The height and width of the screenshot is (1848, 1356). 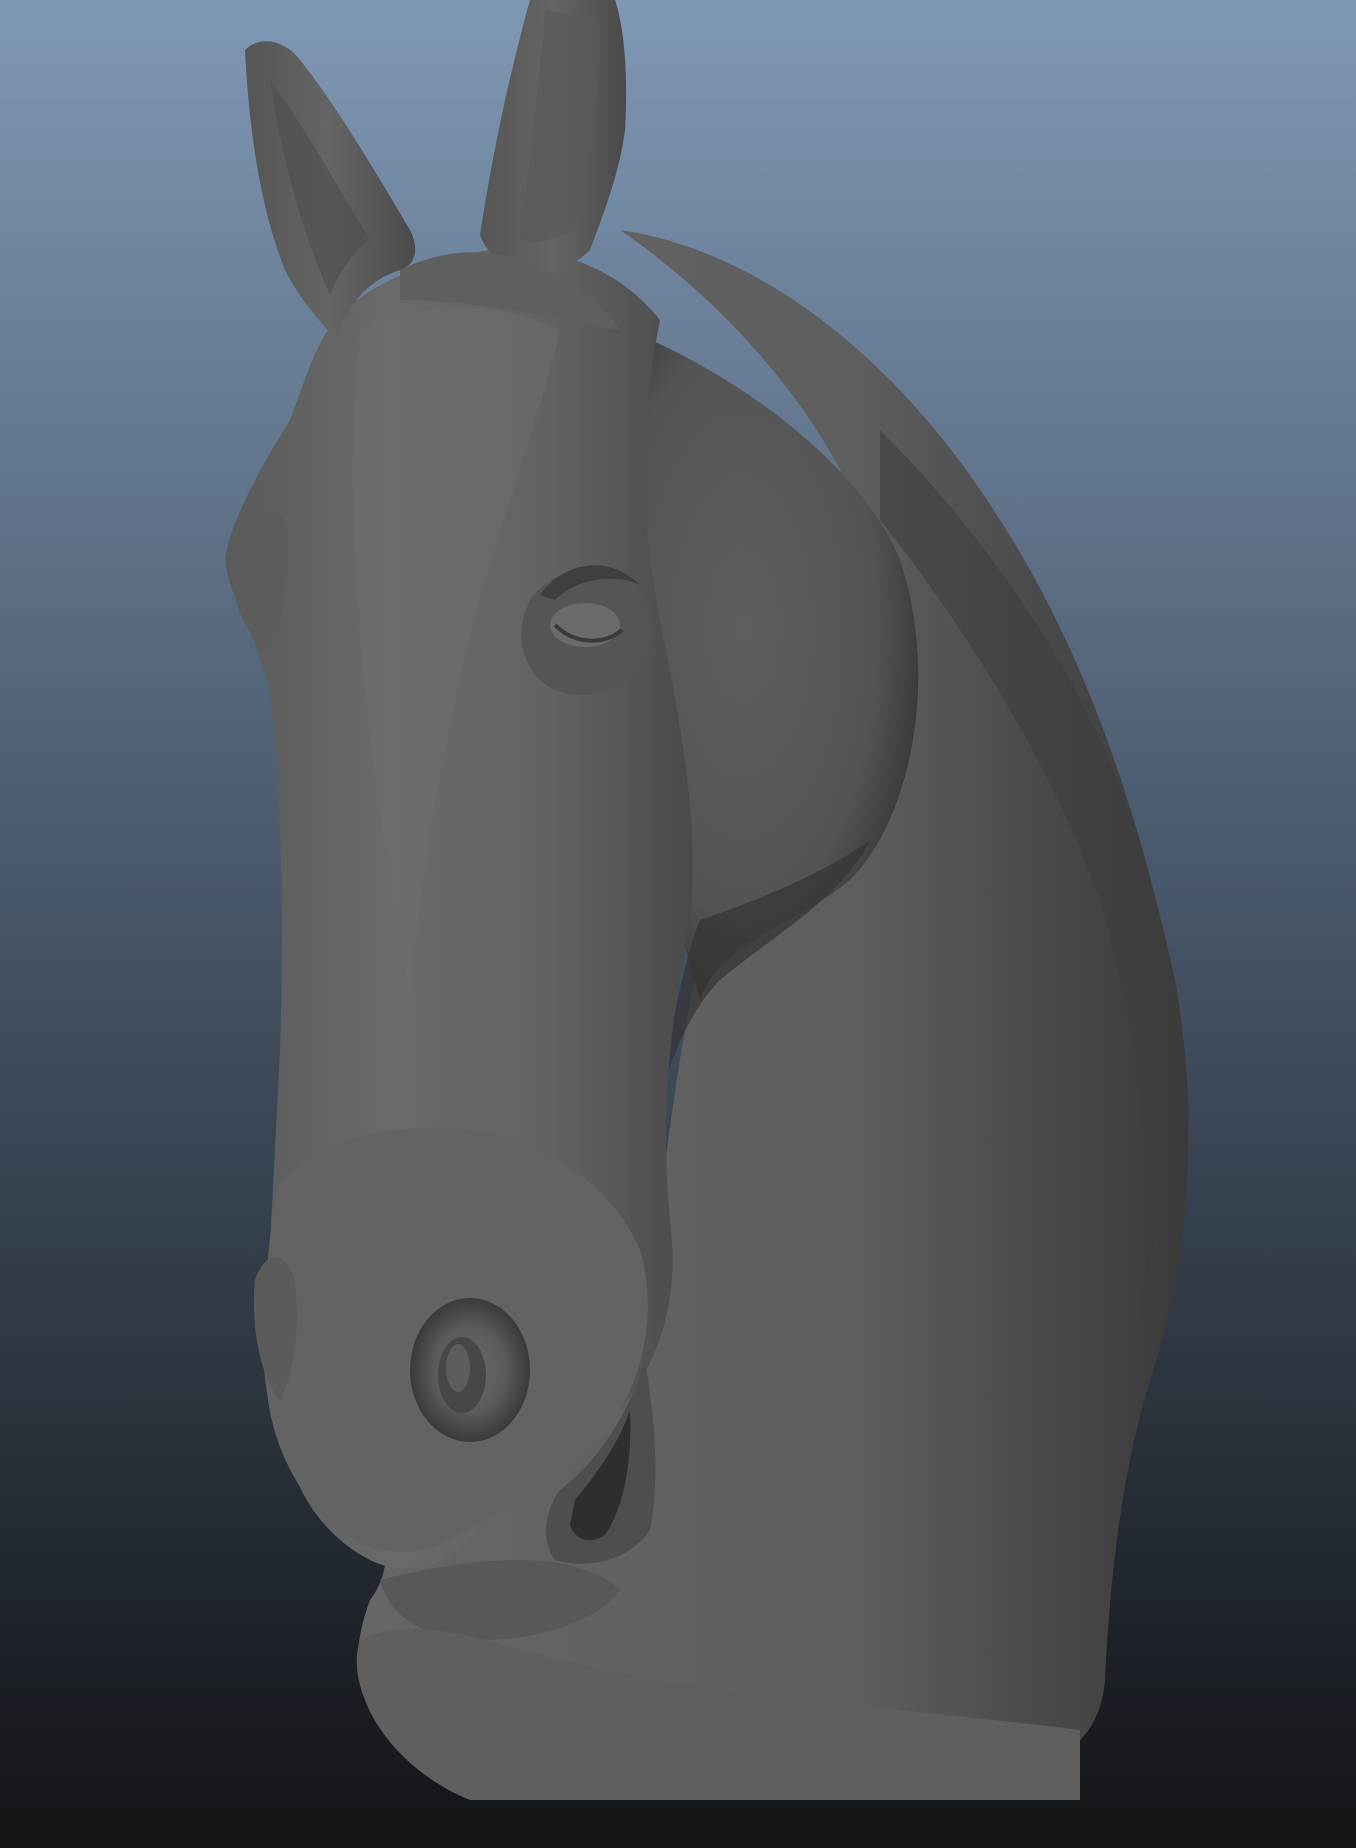 I want to click on nostril-inner-highlight, so click(x=458, y=1368).